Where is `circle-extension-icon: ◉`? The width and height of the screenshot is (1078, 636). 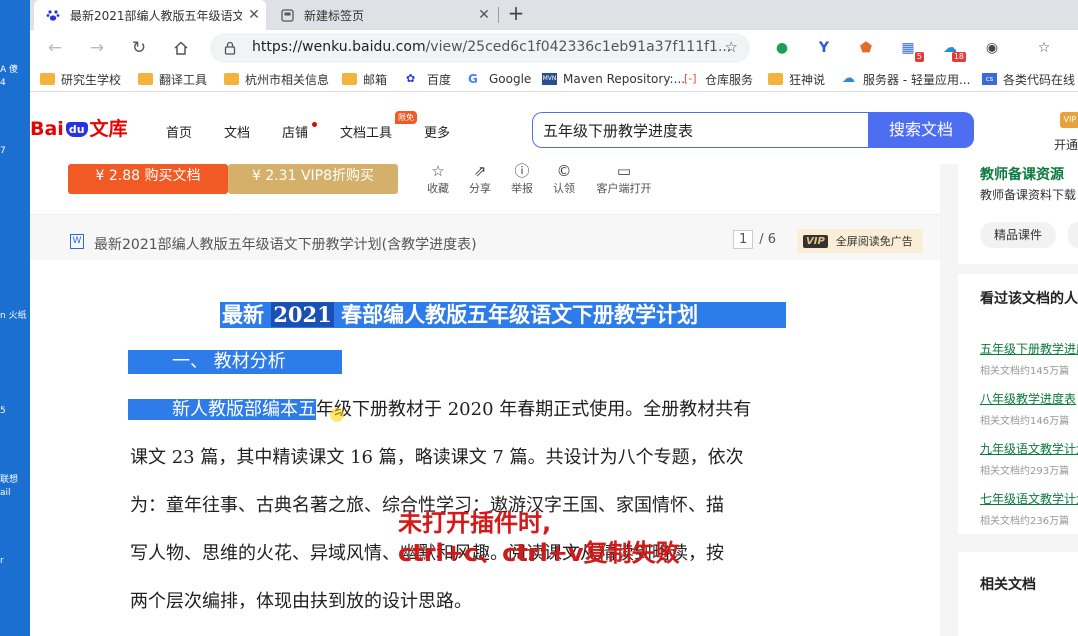
circle-extension-icon: ◉ is located at coordinates (992, 48).